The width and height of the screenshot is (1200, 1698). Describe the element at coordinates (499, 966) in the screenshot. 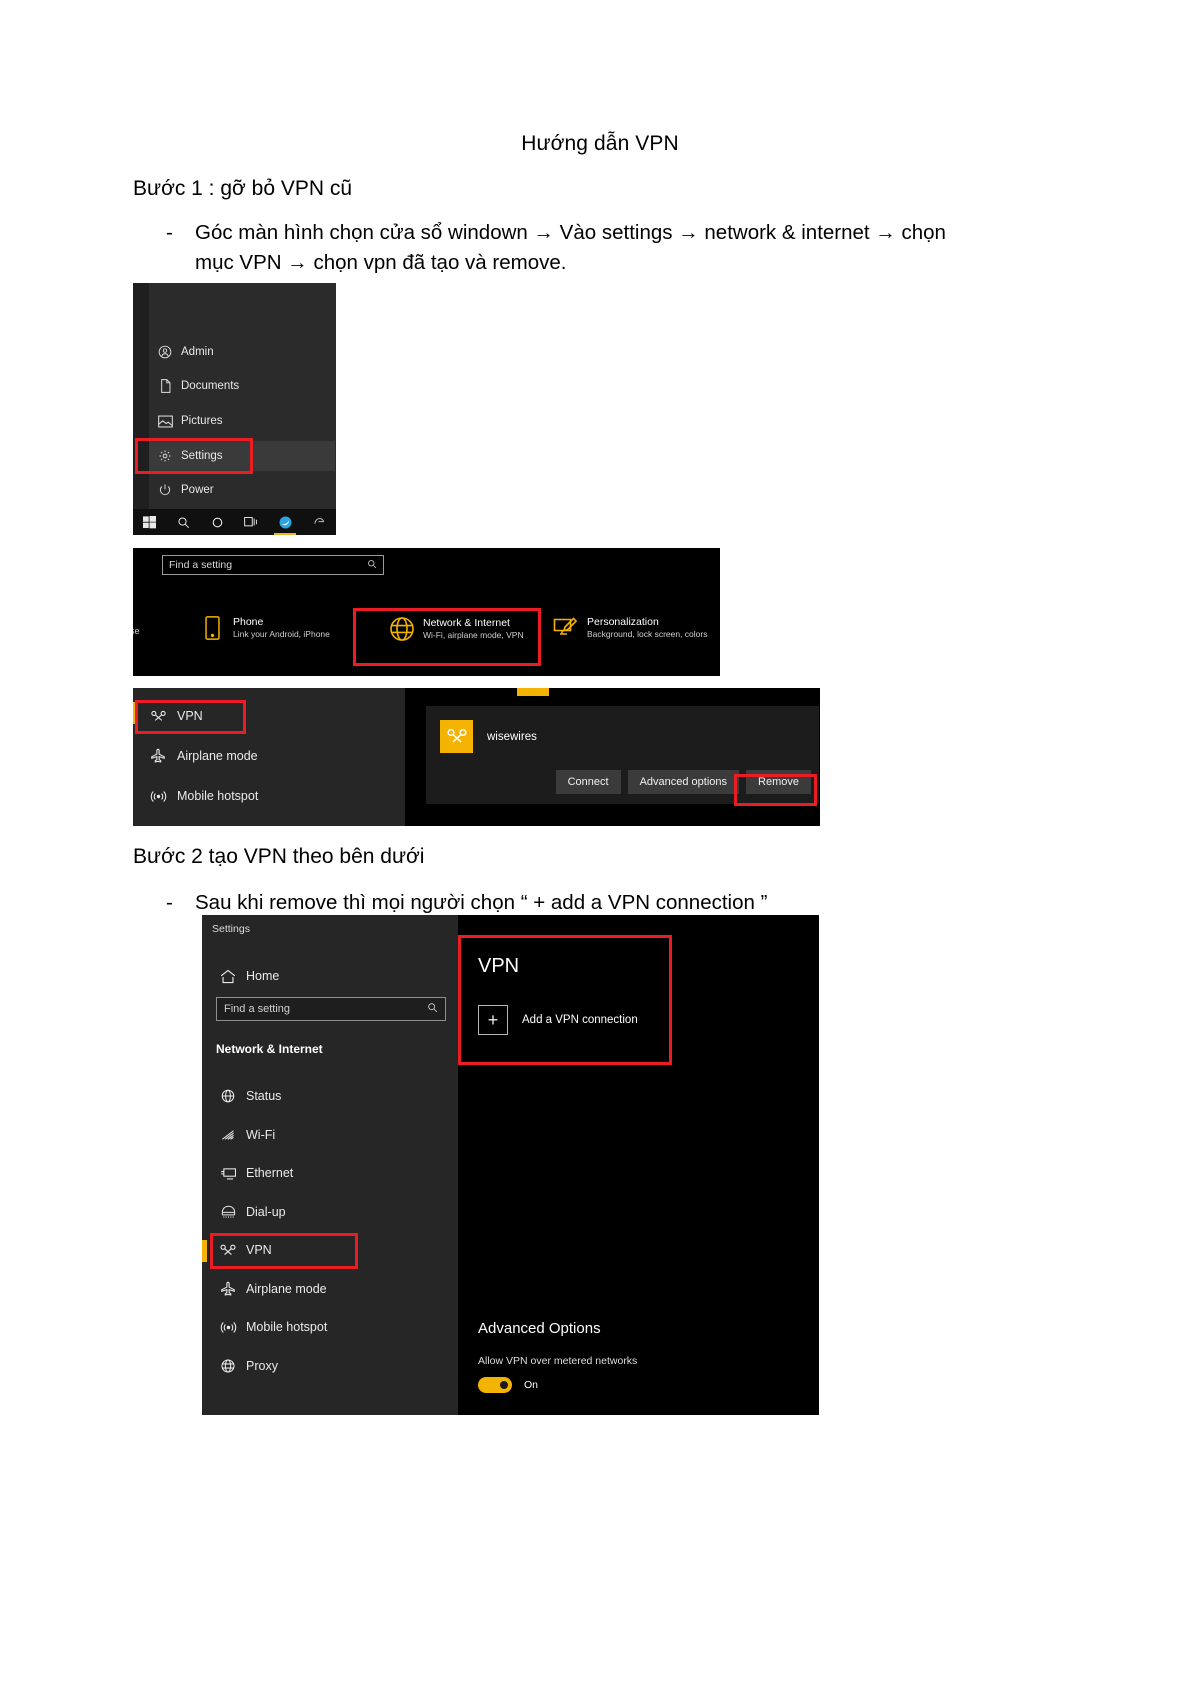

I see `content-title: VPN` at that location.